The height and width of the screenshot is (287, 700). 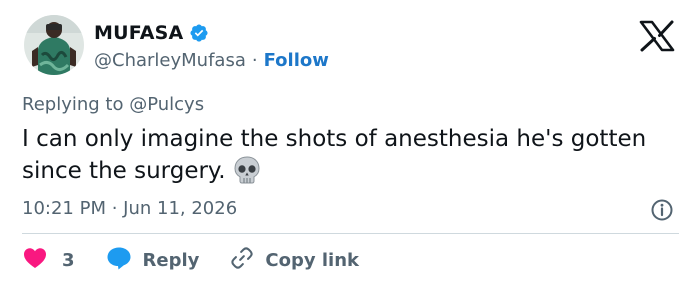 What do you see at coordinates (242, 260) in the screenshot?
I see `link-icon` at bounding box center [242, 260].